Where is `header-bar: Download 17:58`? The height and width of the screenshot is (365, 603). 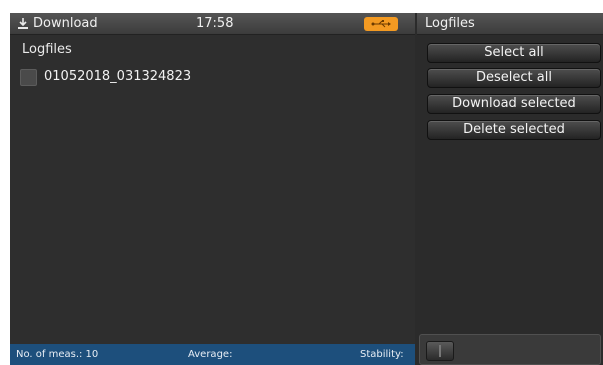
header-bar: Download 17:58 is located at coordinates (212, 24).